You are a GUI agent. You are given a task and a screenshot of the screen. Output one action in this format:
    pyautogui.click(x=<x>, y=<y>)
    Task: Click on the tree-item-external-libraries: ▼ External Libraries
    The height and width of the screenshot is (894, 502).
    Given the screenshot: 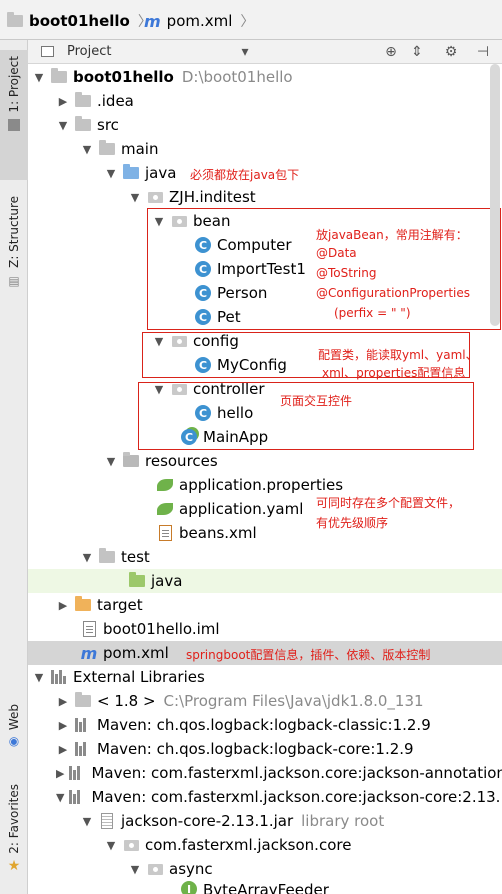 What is the action you would take?
    pyautogui.click(x=265, y=677)
    